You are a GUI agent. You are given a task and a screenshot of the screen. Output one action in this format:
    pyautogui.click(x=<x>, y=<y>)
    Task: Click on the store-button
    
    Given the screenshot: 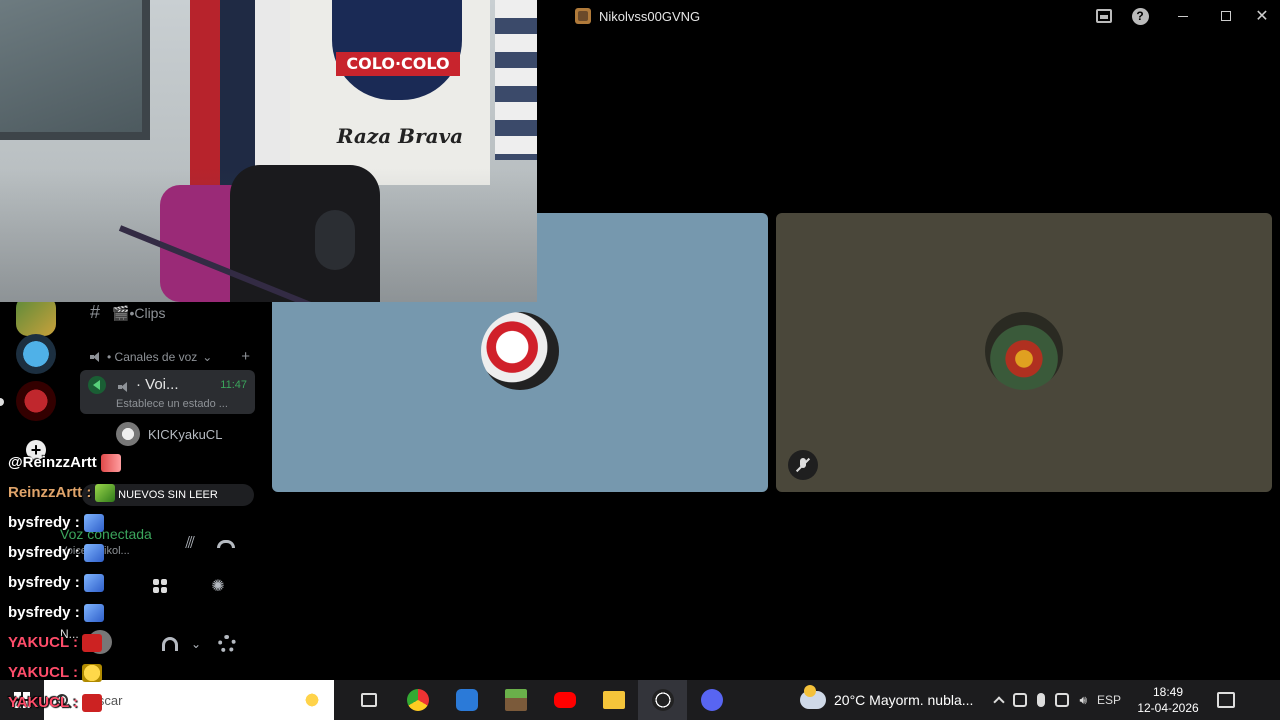 What is the action you would take?
    pyautogui.click(x=466, y=700)
    